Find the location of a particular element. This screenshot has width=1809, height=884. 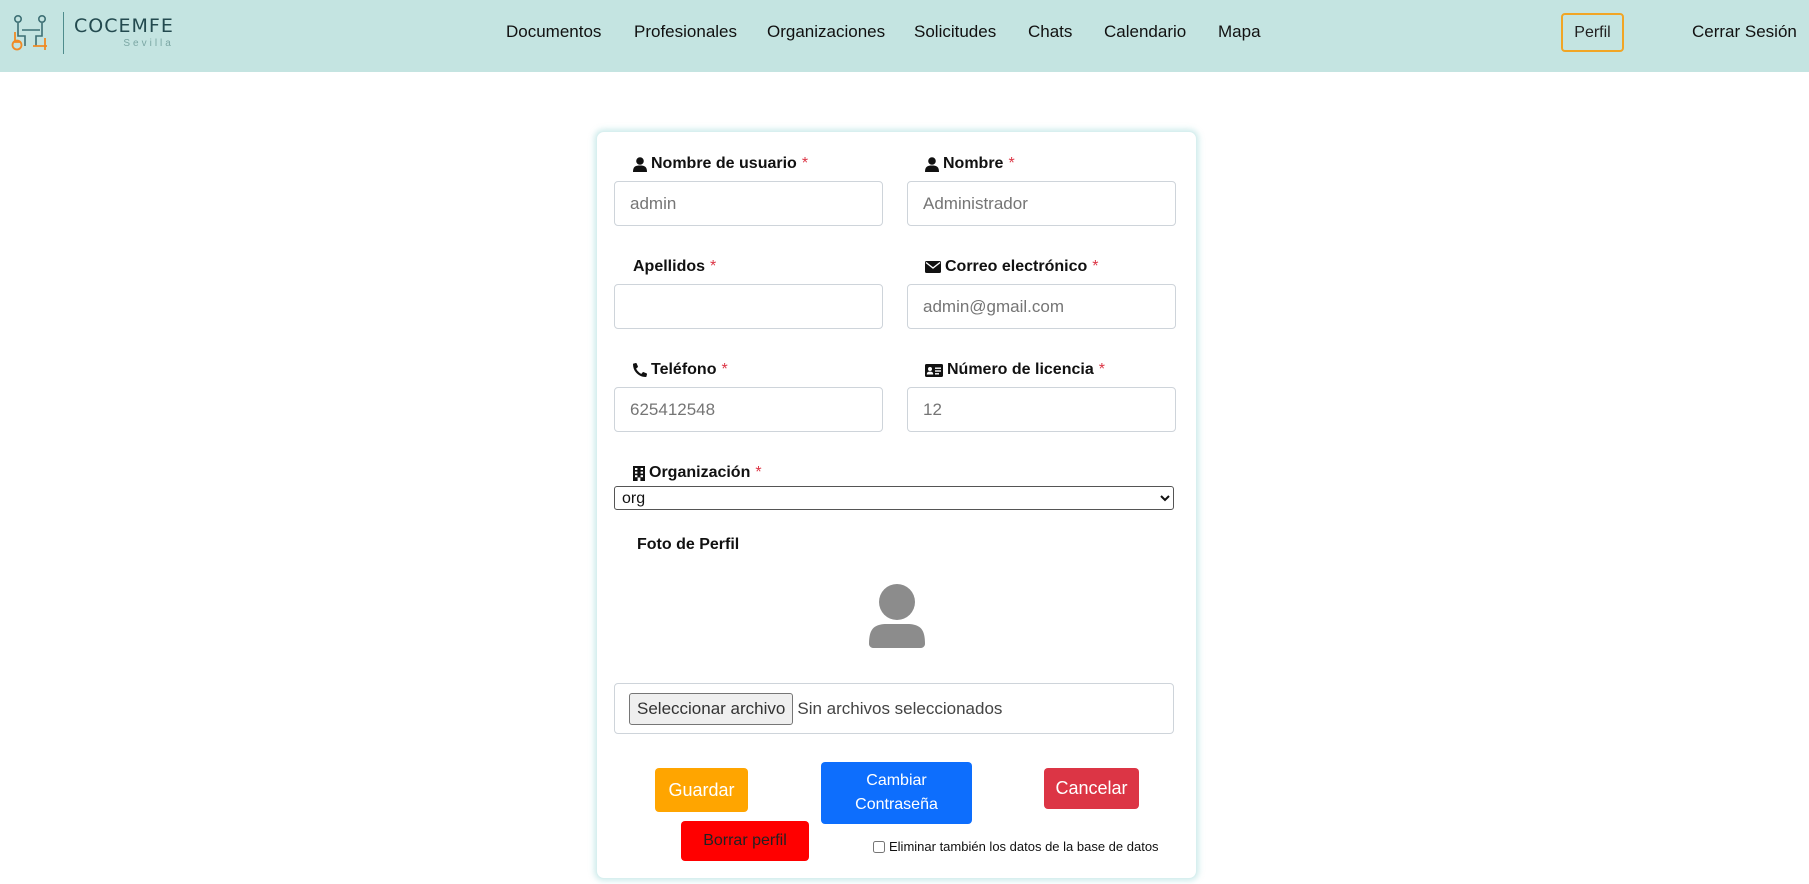

nav-mapa: Mapa is located at coordinates (1239, 32).